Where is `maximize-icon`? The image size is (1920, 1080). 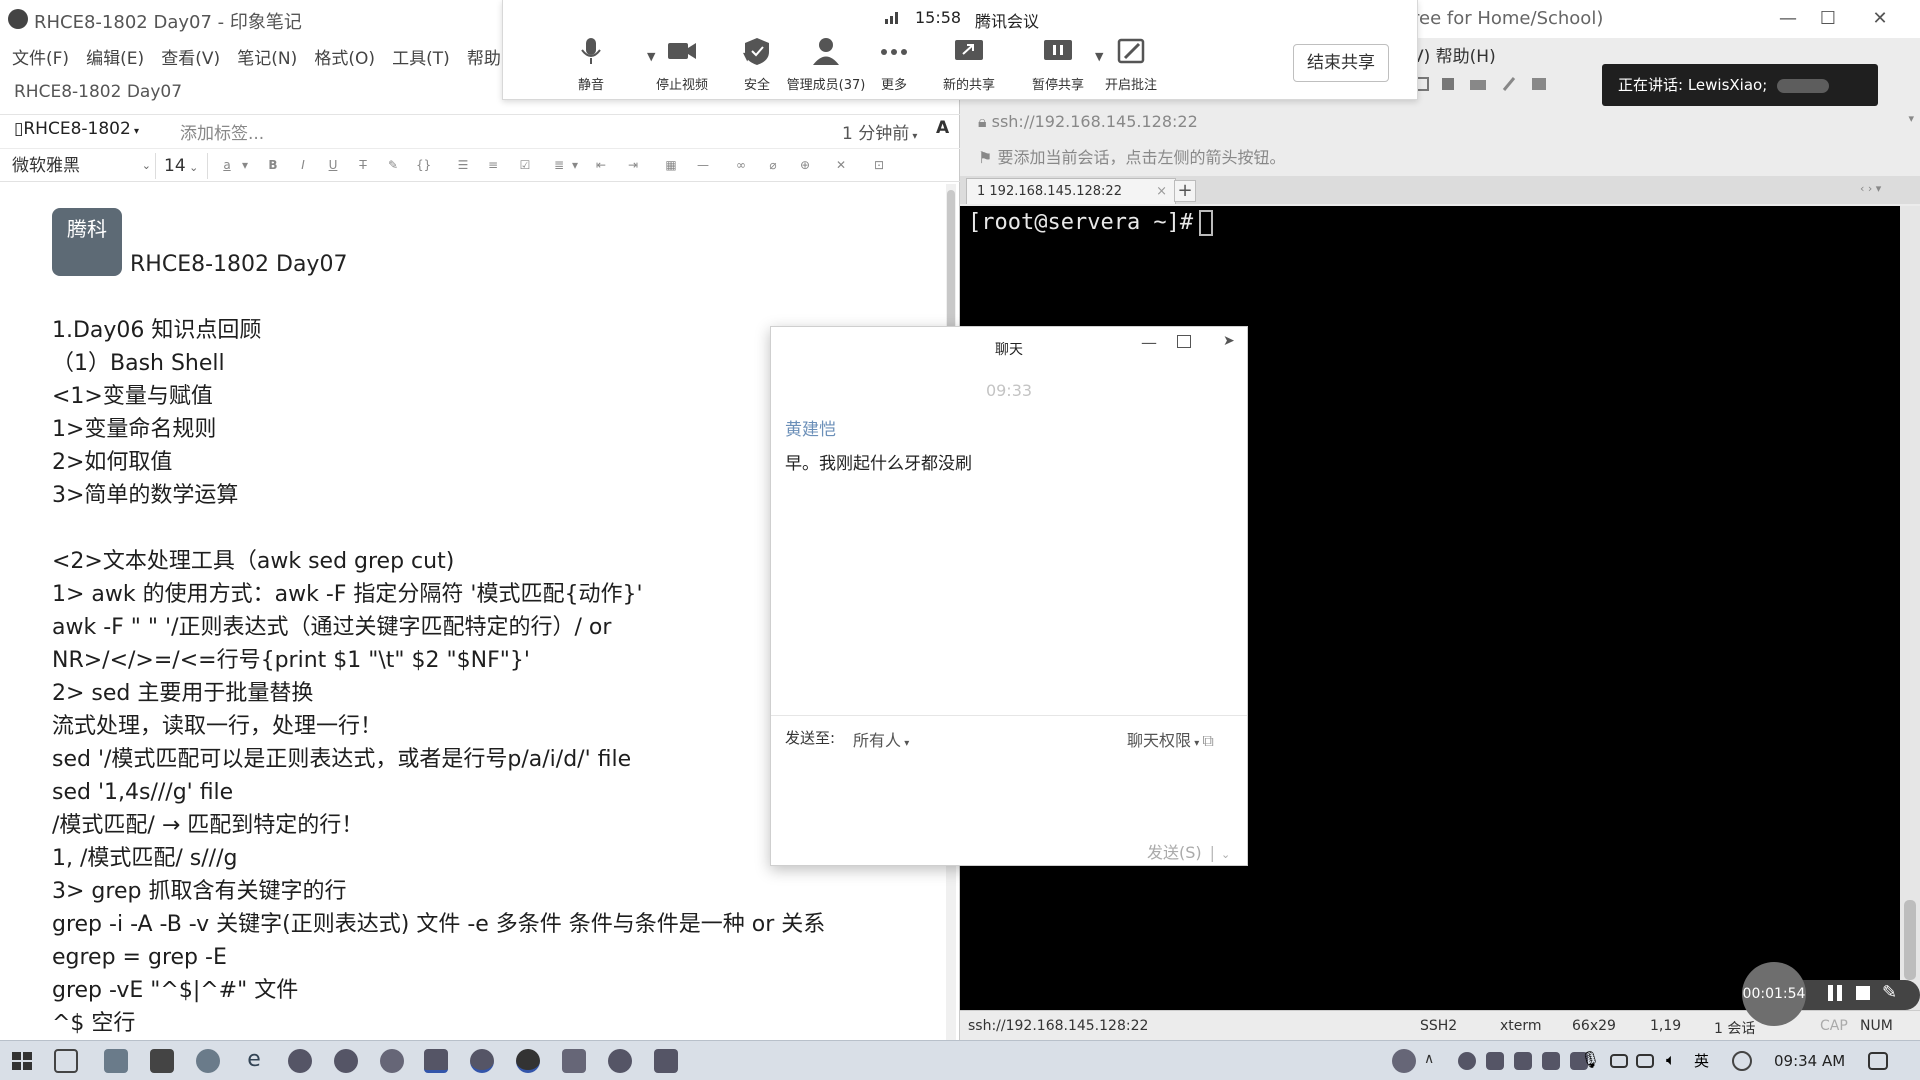
maximize-icon is located at coordinates (1184, 341).